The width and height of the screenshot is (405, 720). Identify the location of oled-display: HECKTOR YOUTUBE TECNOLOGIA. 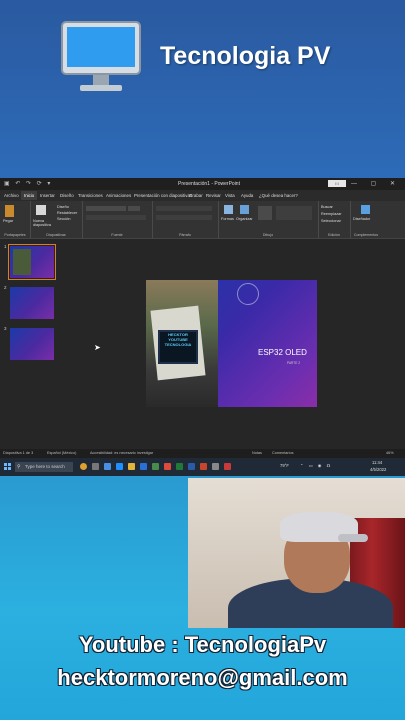
(178, 347).